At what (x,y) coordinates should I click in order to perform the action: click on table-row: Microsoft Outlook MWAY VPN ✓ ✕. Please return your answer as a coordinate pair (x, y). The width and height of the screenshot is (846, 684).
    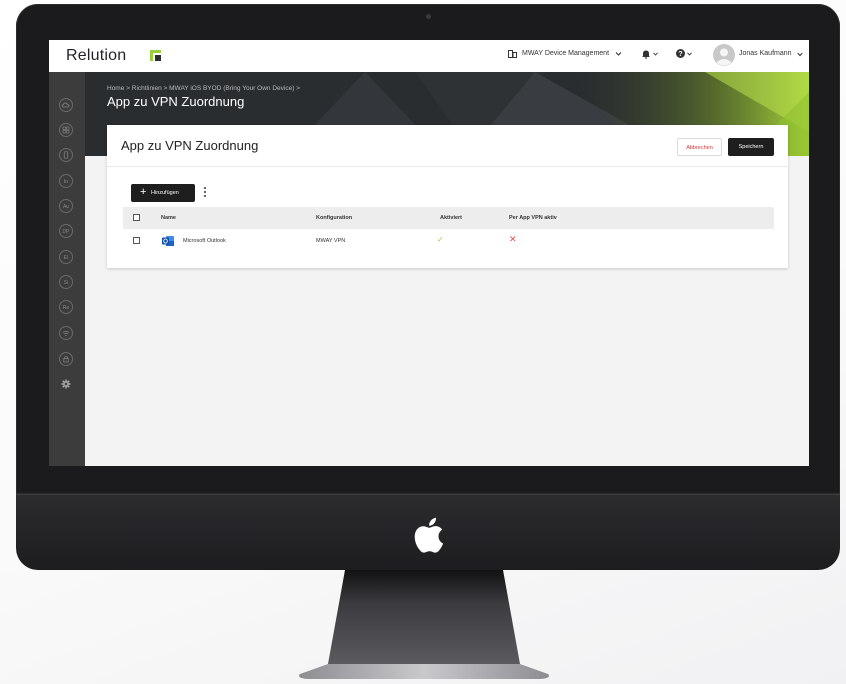
    Looking at the image, I should click on (448, 241).